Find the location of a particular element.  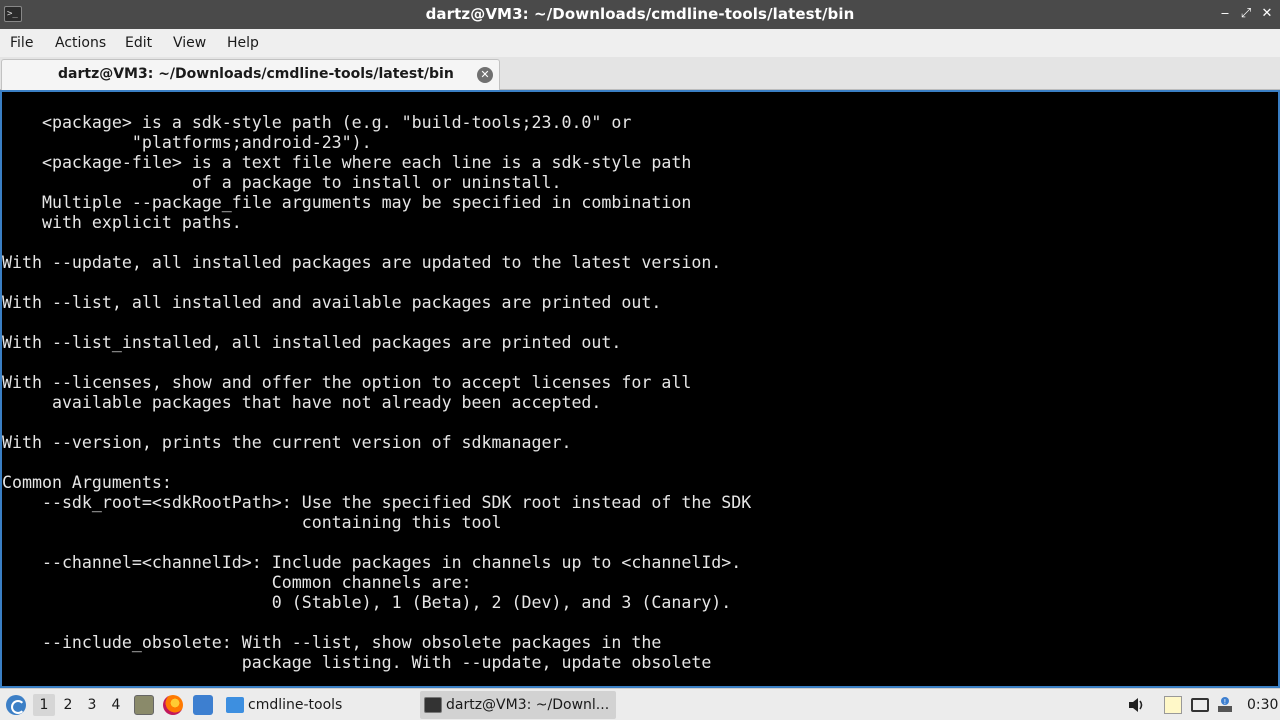

close-icon: ✕ is located at coordinates (1267, 14).